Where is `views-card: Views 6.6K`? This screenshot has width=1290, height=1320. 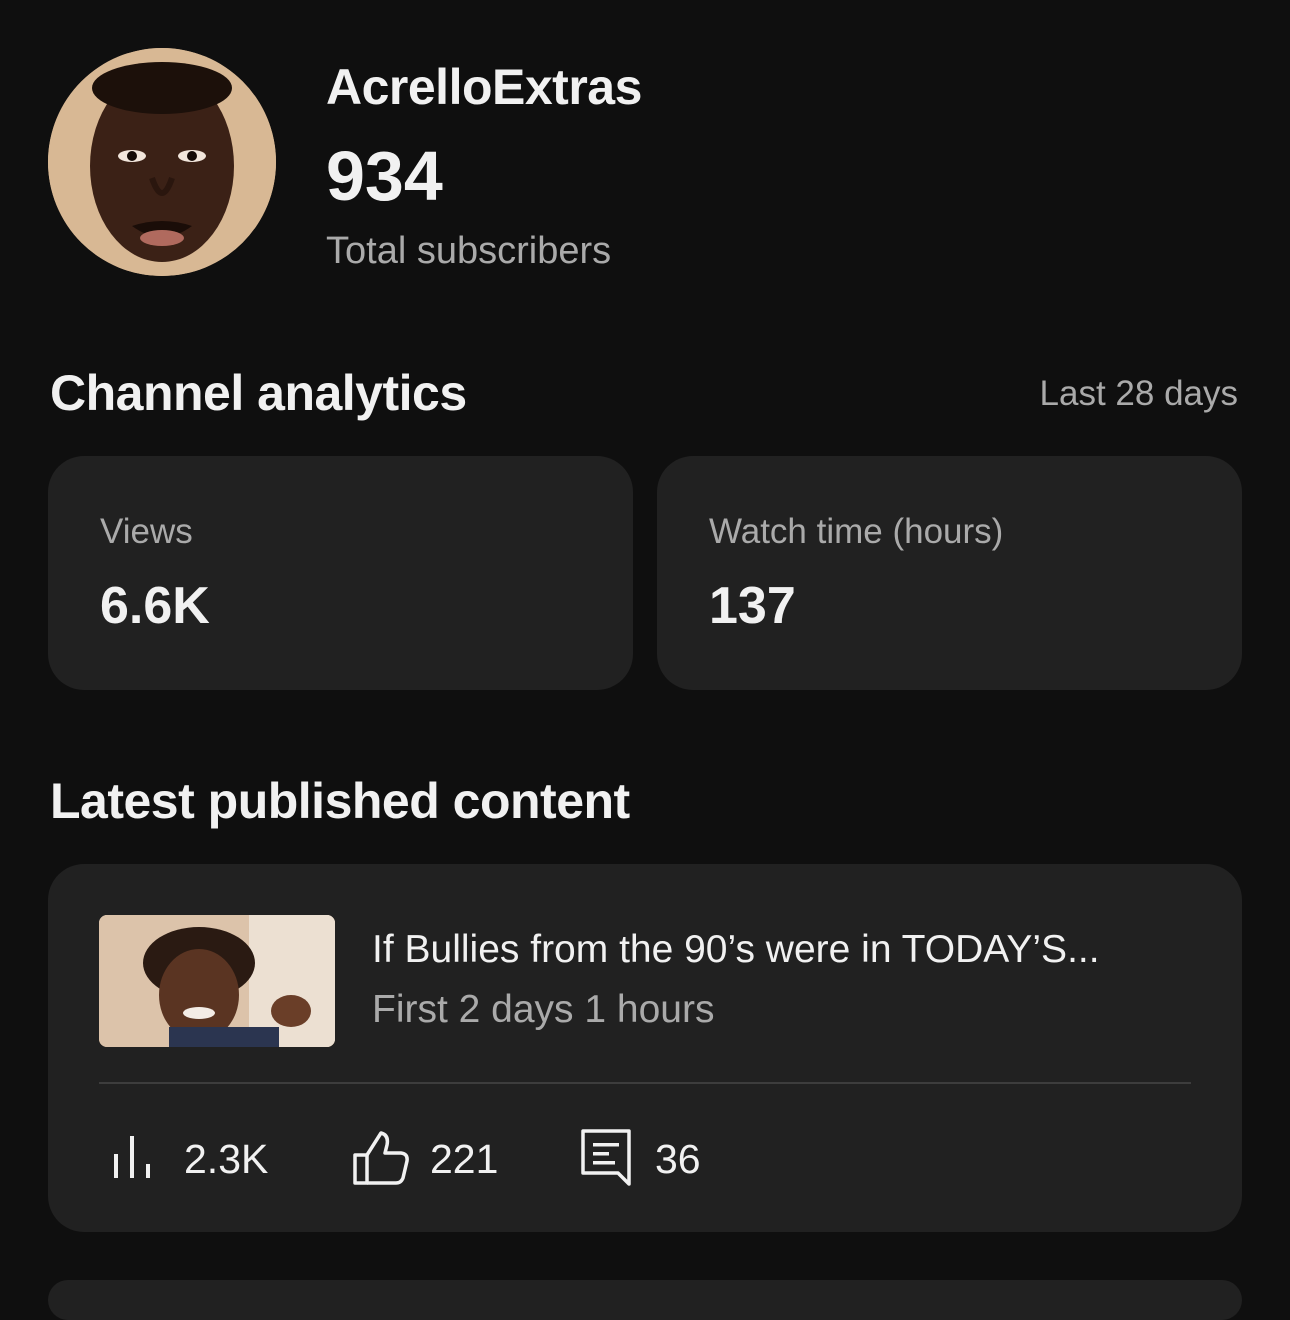 views-card: Views 6.6K is located at coordinates (340, 573).